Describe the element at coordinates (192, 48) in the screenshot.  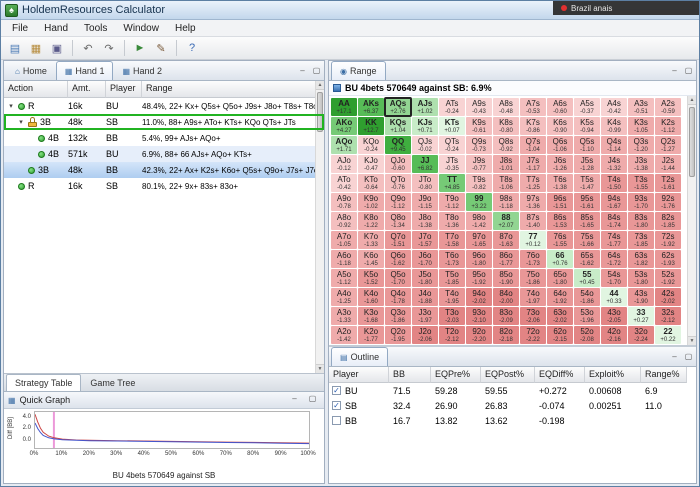
I see `help-icon: ?` at that location.